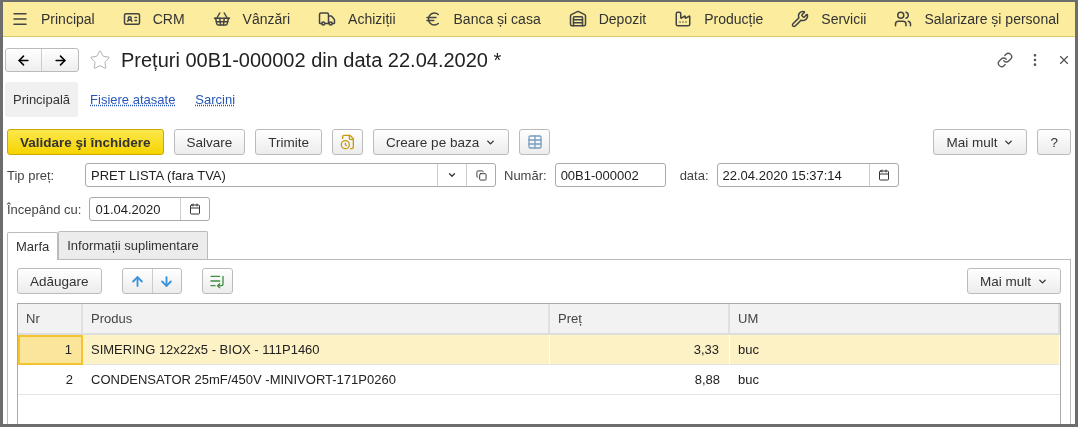 The image size is (1078, 427). Describe the element at coordinates (327, 19) in the screenshot. I see `truck-icon` at that location.